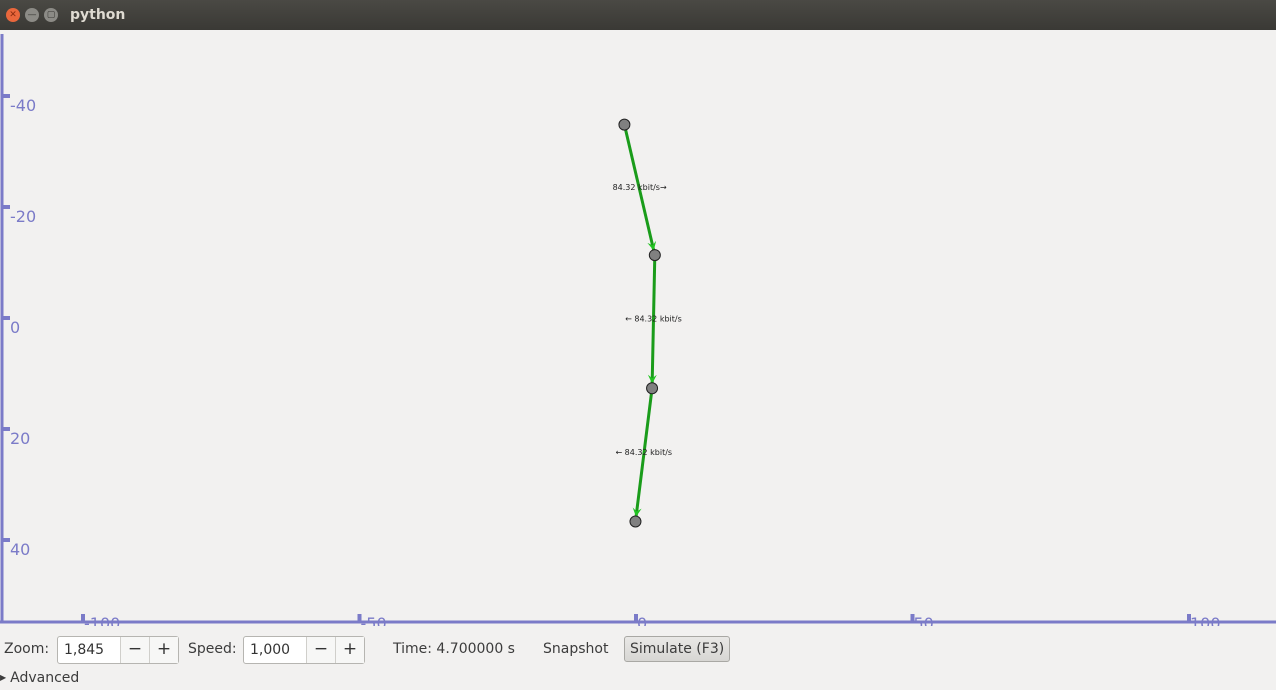 This screenshot has height=690, width=1276. I want to click on expander-arrow-icon: ▶, so click(3, 677).